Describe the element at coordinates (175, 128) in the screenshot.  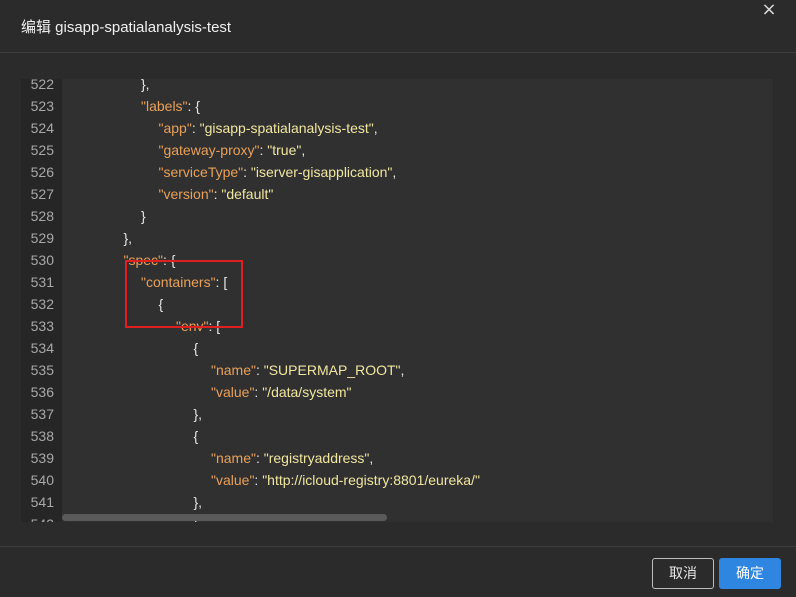
I see `json-key: "app"` at that location.